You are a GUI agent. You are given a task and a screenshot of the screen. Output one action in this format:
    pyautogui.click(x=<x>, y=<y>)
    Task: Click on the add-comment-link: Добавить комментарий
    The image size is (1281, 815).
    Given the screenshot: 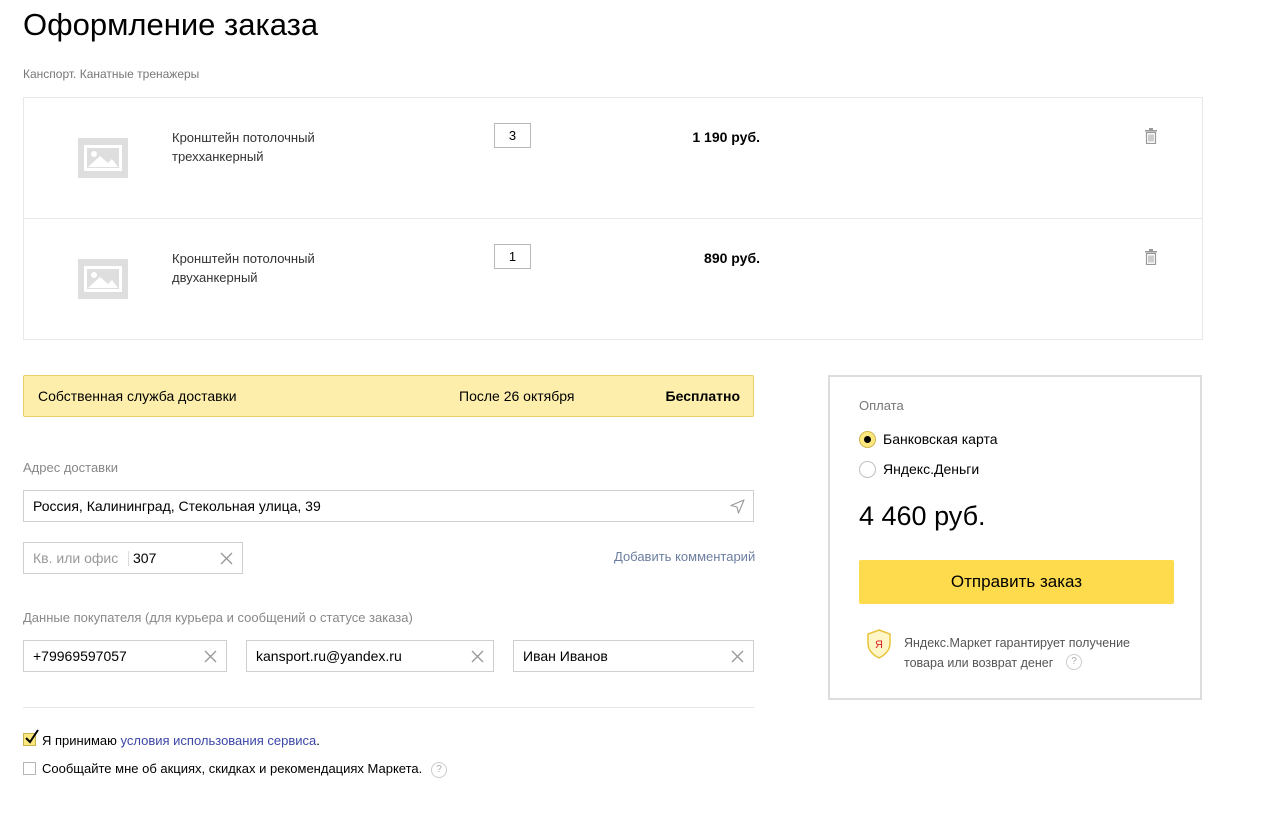 What is the action you would take?
    pyautogui.click(x=684, y=556)
    